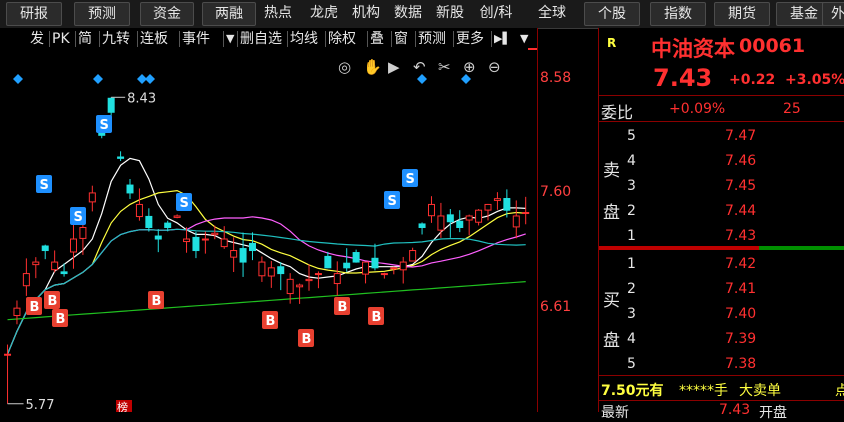  What do you see at coordinates (741, 339) in the screenshot?
I see `order-price: 7.39` at bounding box center [741, 339].